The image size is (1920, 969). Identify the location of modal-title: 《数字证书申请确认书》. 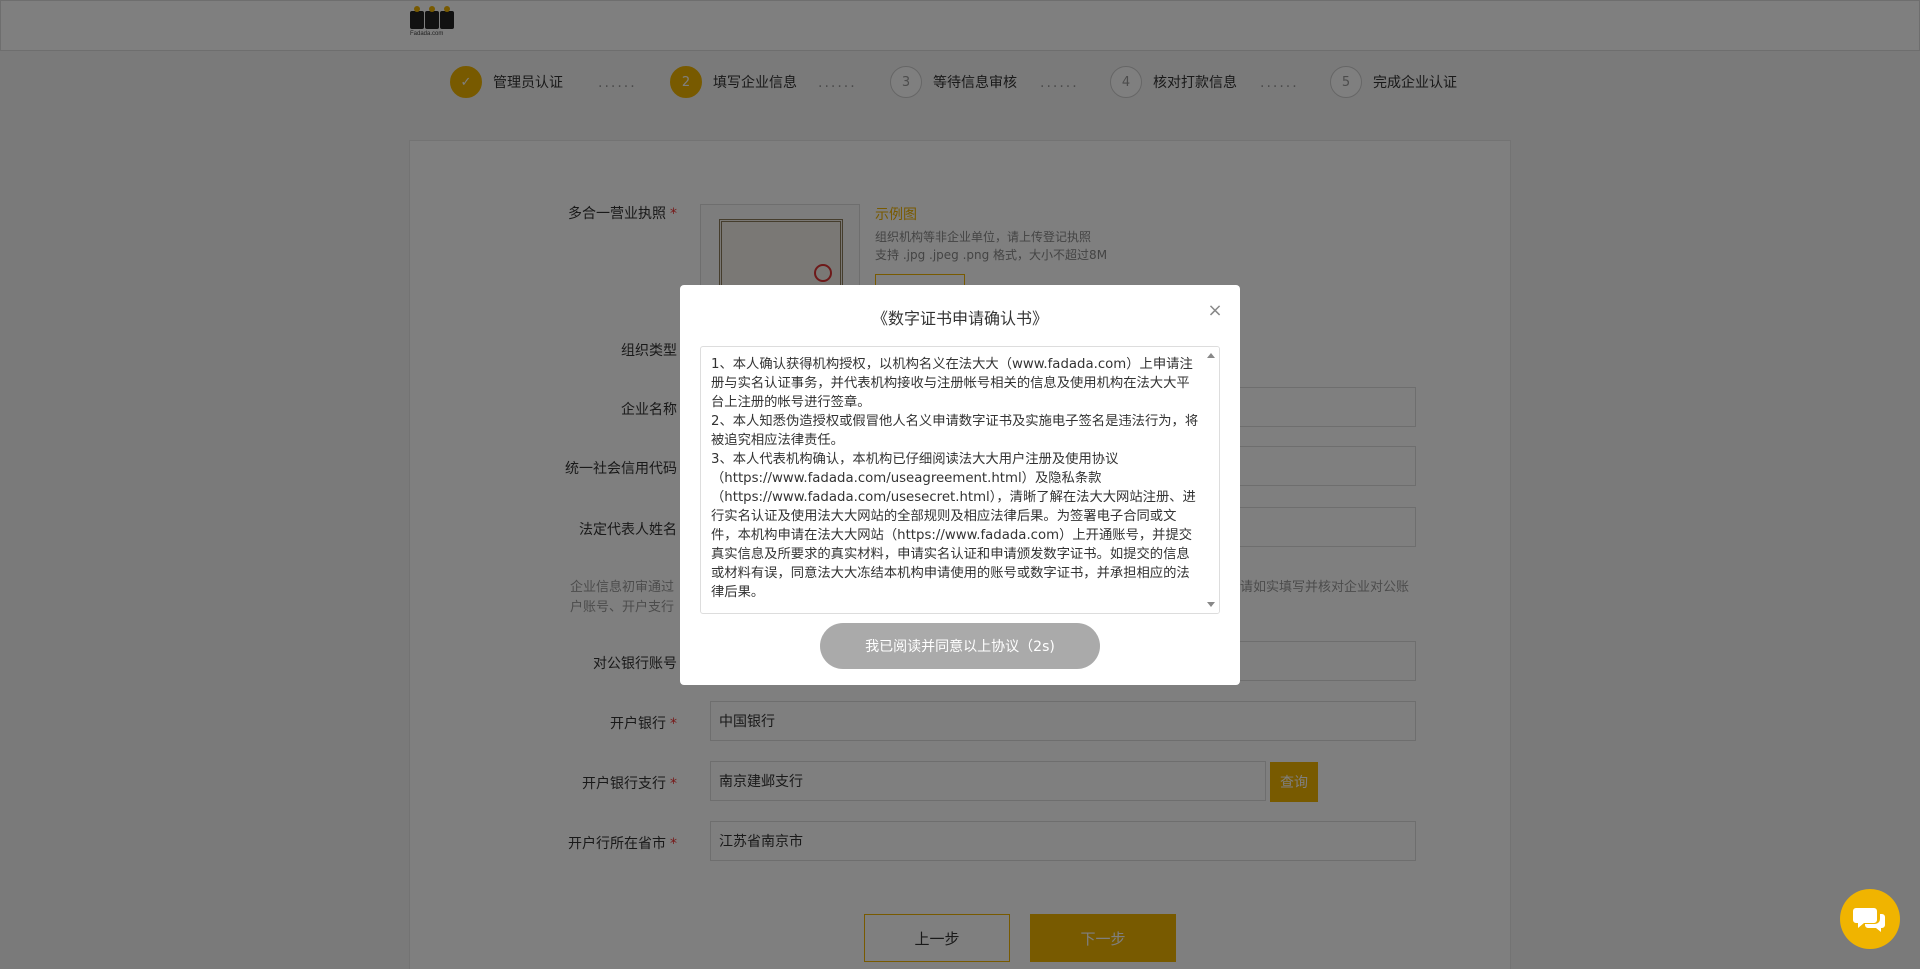
(959, 318).